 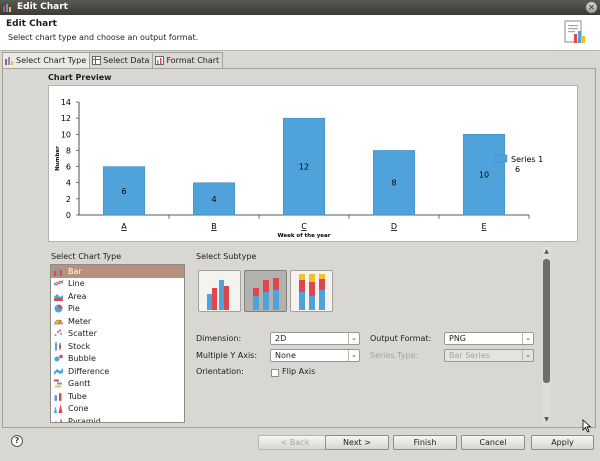 What do you see at coordinates (275, 373) in the screenshot?
I see `flip-axis-checkbox` at bounding box center [275, 373].